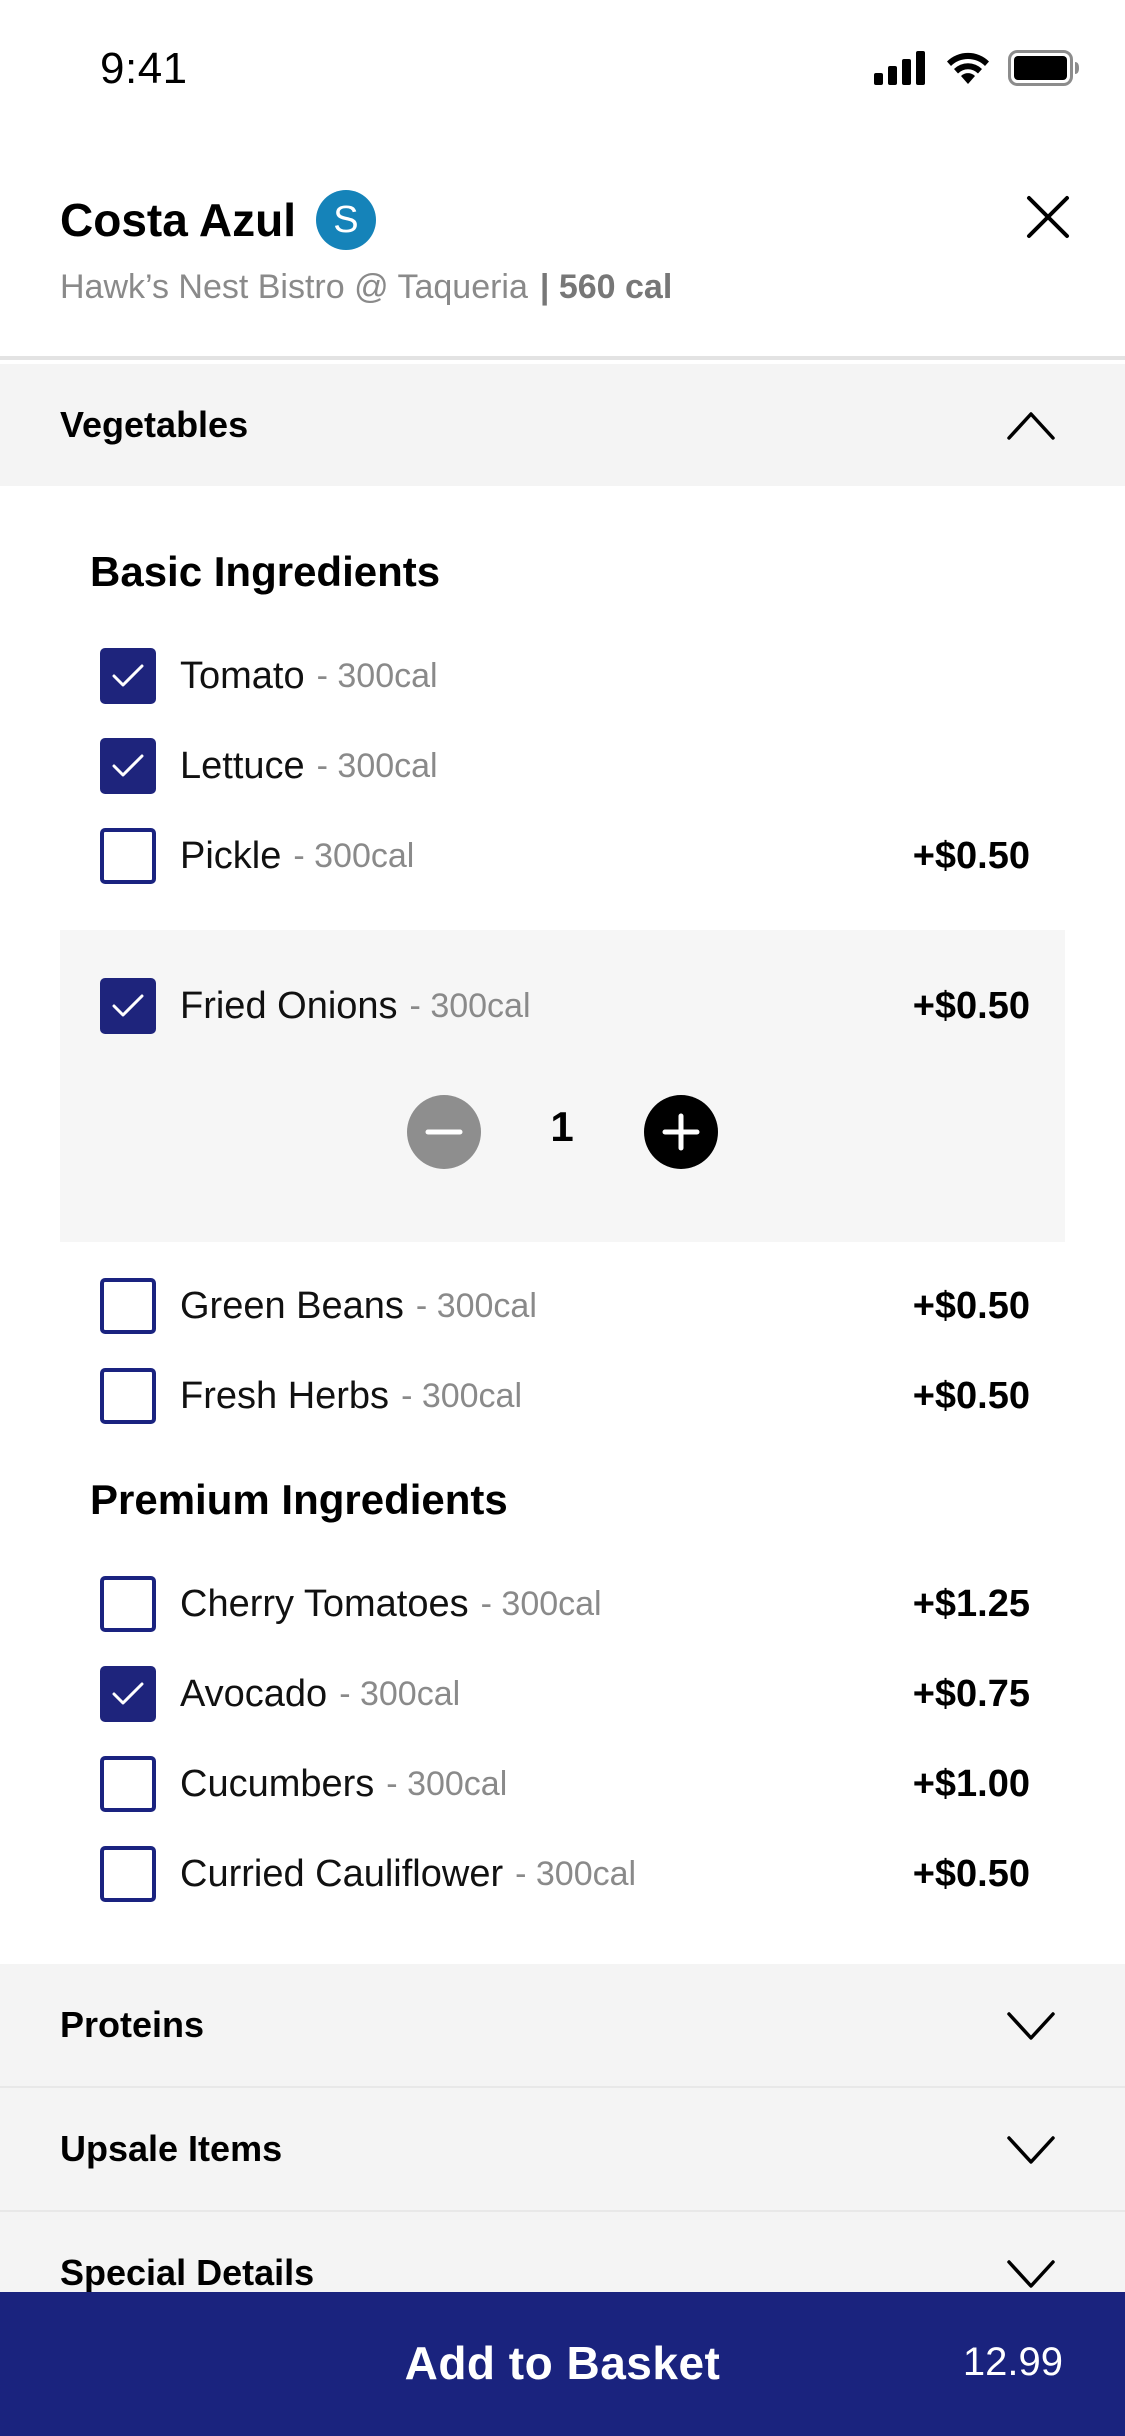 This screenshot has width=1125, height=2436. What do you see at coordinates (562, 1126) in the screenshot?
I see `quantity-value: 1` at bounding box center [562, 1126].